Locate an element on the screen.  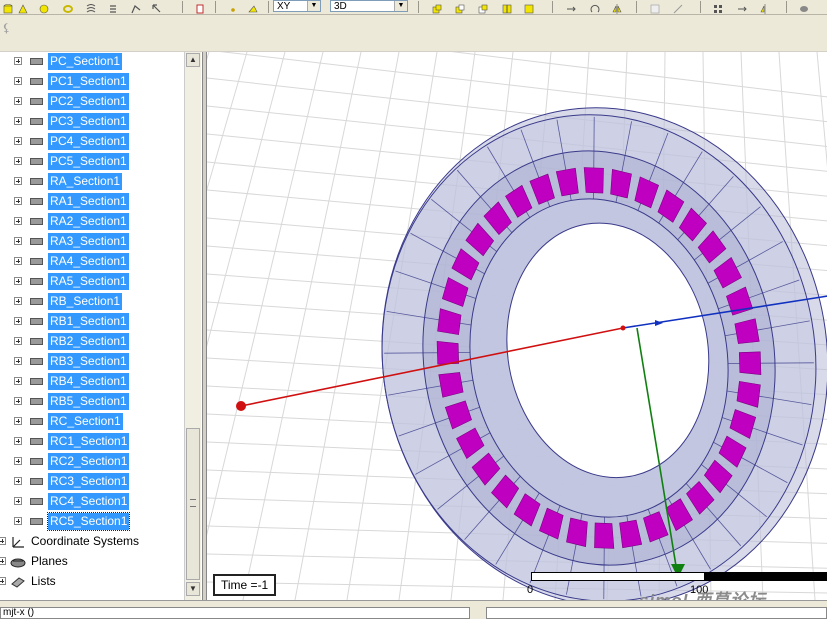
arrow-icon is located at coordinates (157, 7).